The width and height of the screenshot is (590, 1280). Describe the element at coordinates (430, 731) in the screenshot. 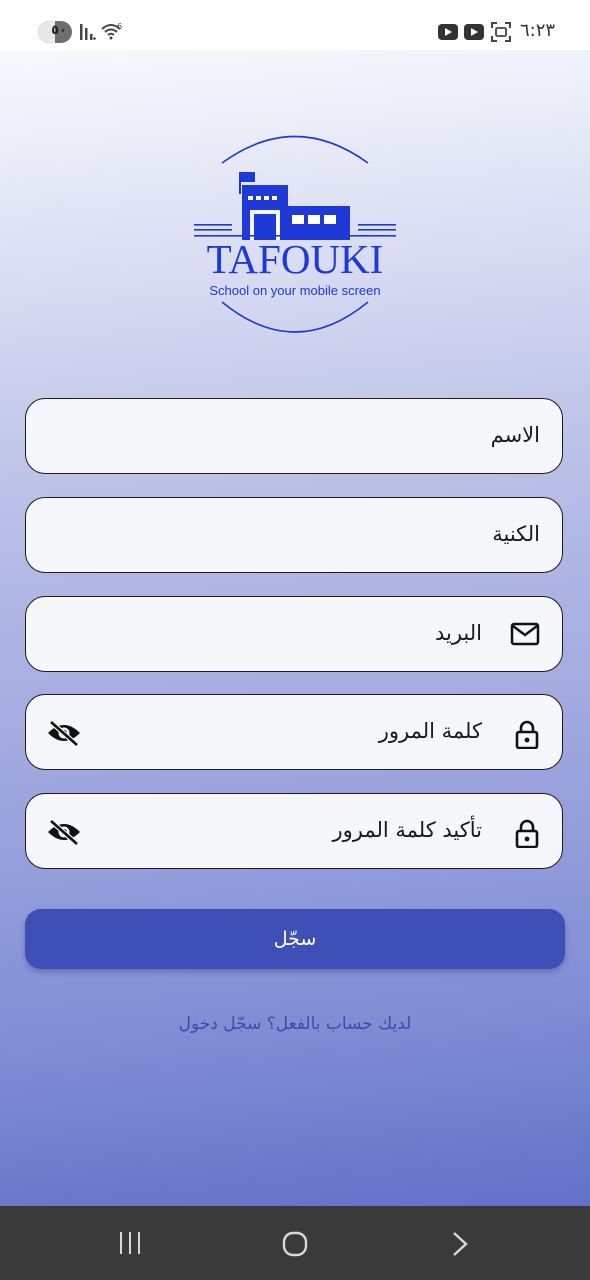

I see `password-placeholder: كلمة المرور` at that location.